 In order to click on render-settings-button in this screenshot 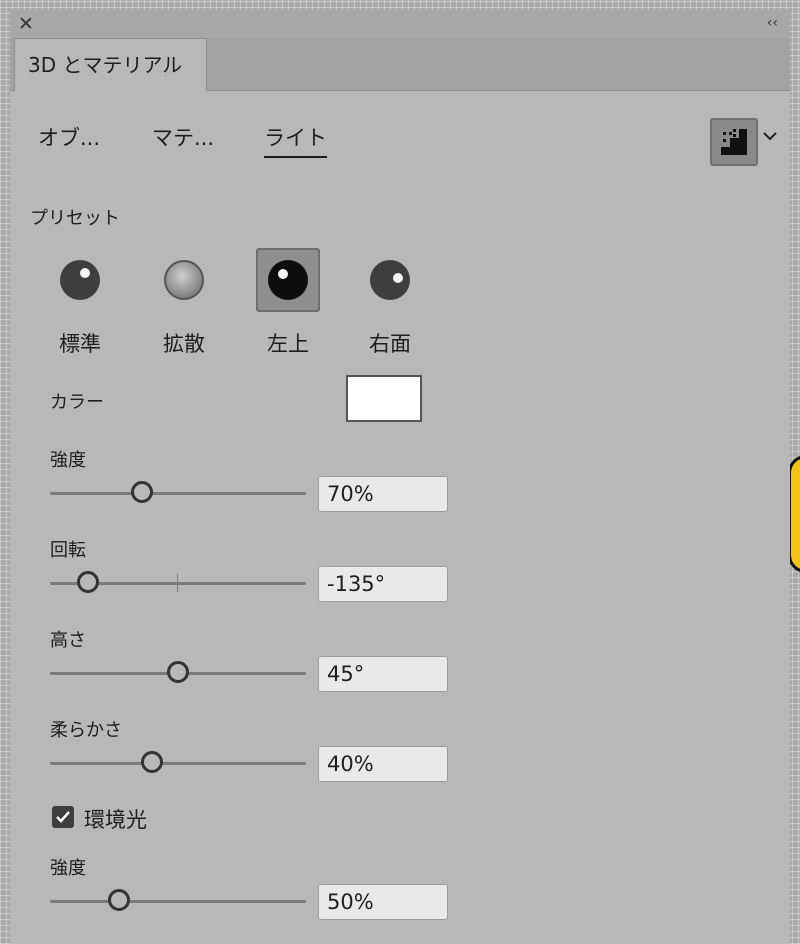, I will do `click(734, 142)`.